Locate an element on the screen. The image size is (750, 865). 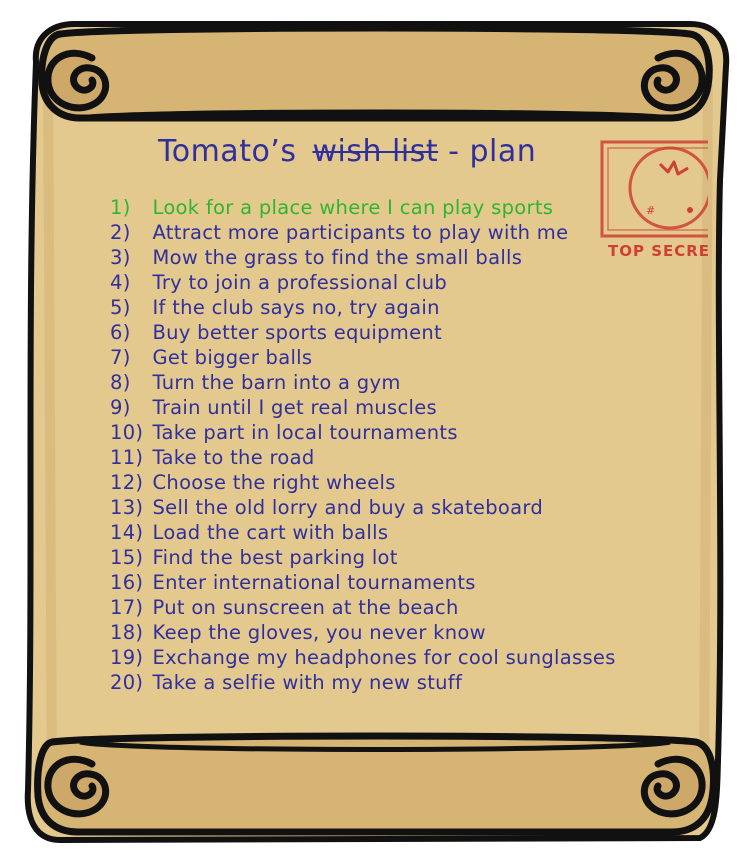
task-text: Look for a place where I can play sports is located at coordinates (353, 207).